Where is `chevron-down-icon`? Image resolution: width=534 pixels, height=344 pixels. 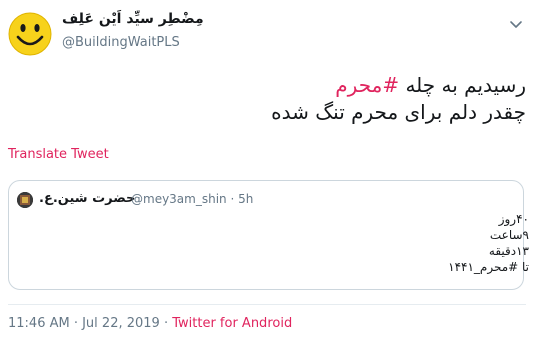 chevron-down-icon is located at coordinates (516, 24).